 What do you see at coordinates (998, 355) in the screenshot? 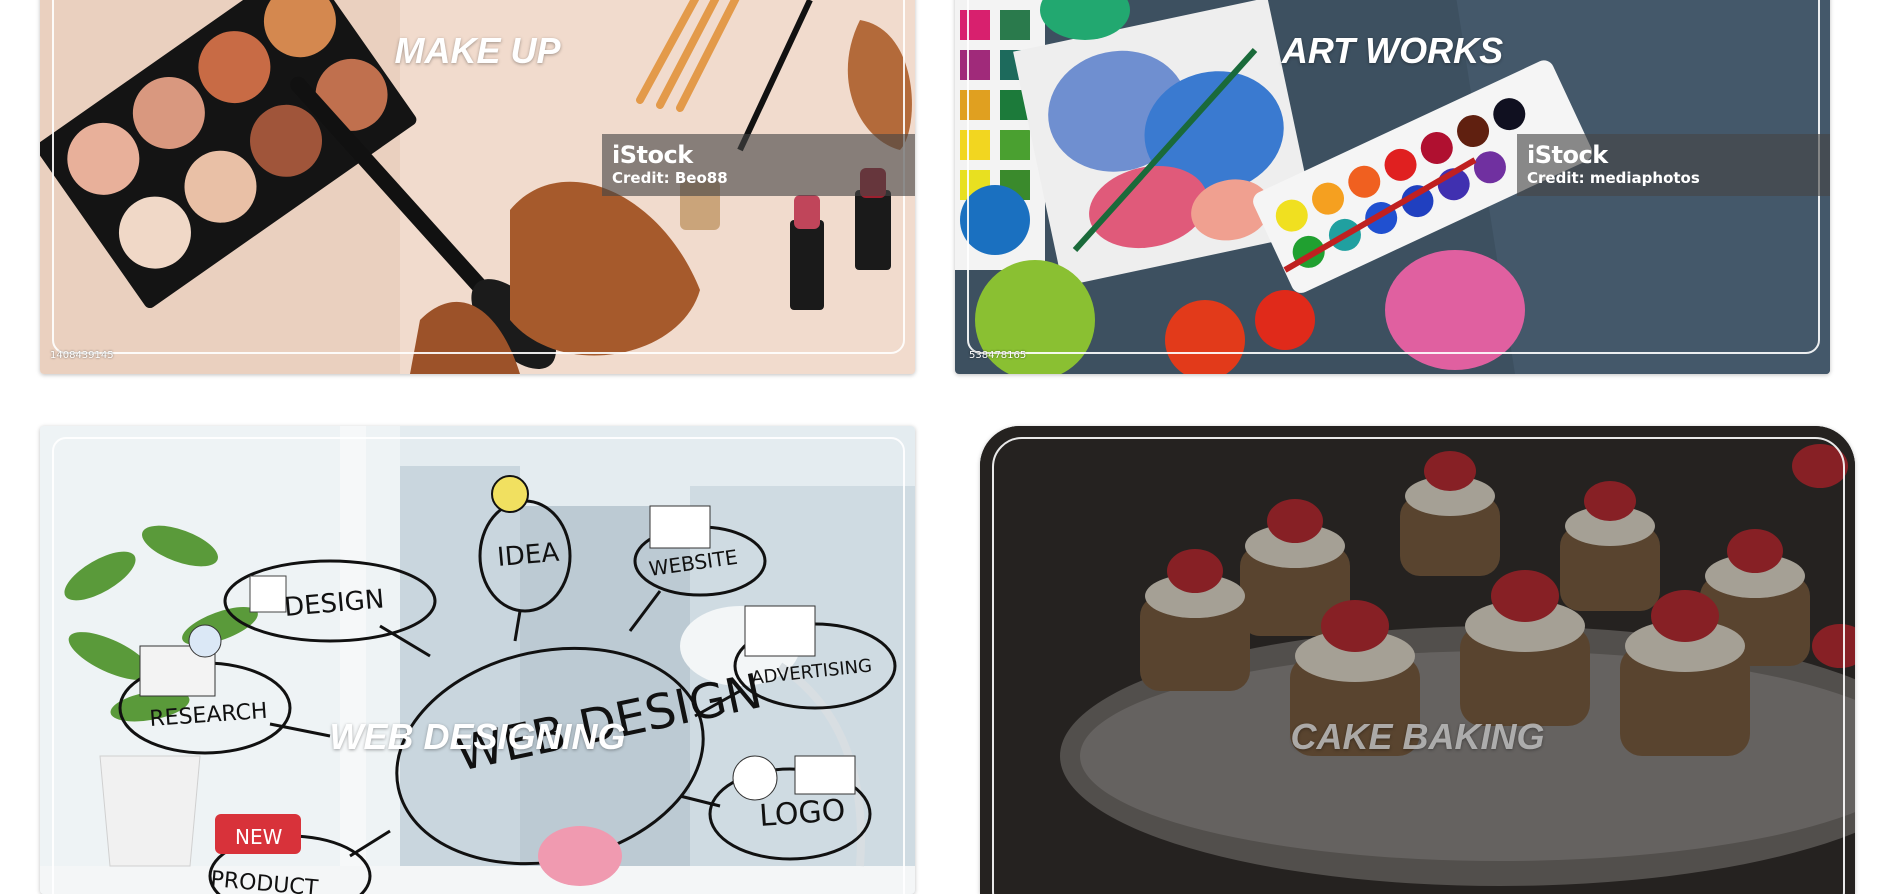
I see `asset-id: 538478165` at bounding box center [998, 355].